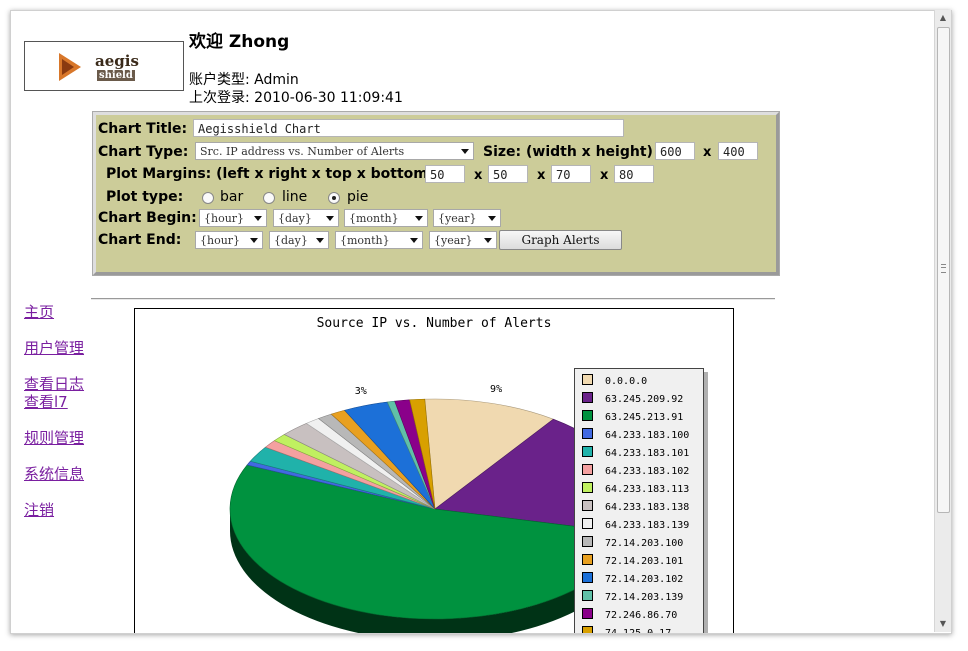 Image resolution: width=968 pixels, height=651 pixels. What do you see at coordinates (647, 453) in the screenshot?
I see `legend-label: 64.233.183.101` at bounding box center [647, 453].